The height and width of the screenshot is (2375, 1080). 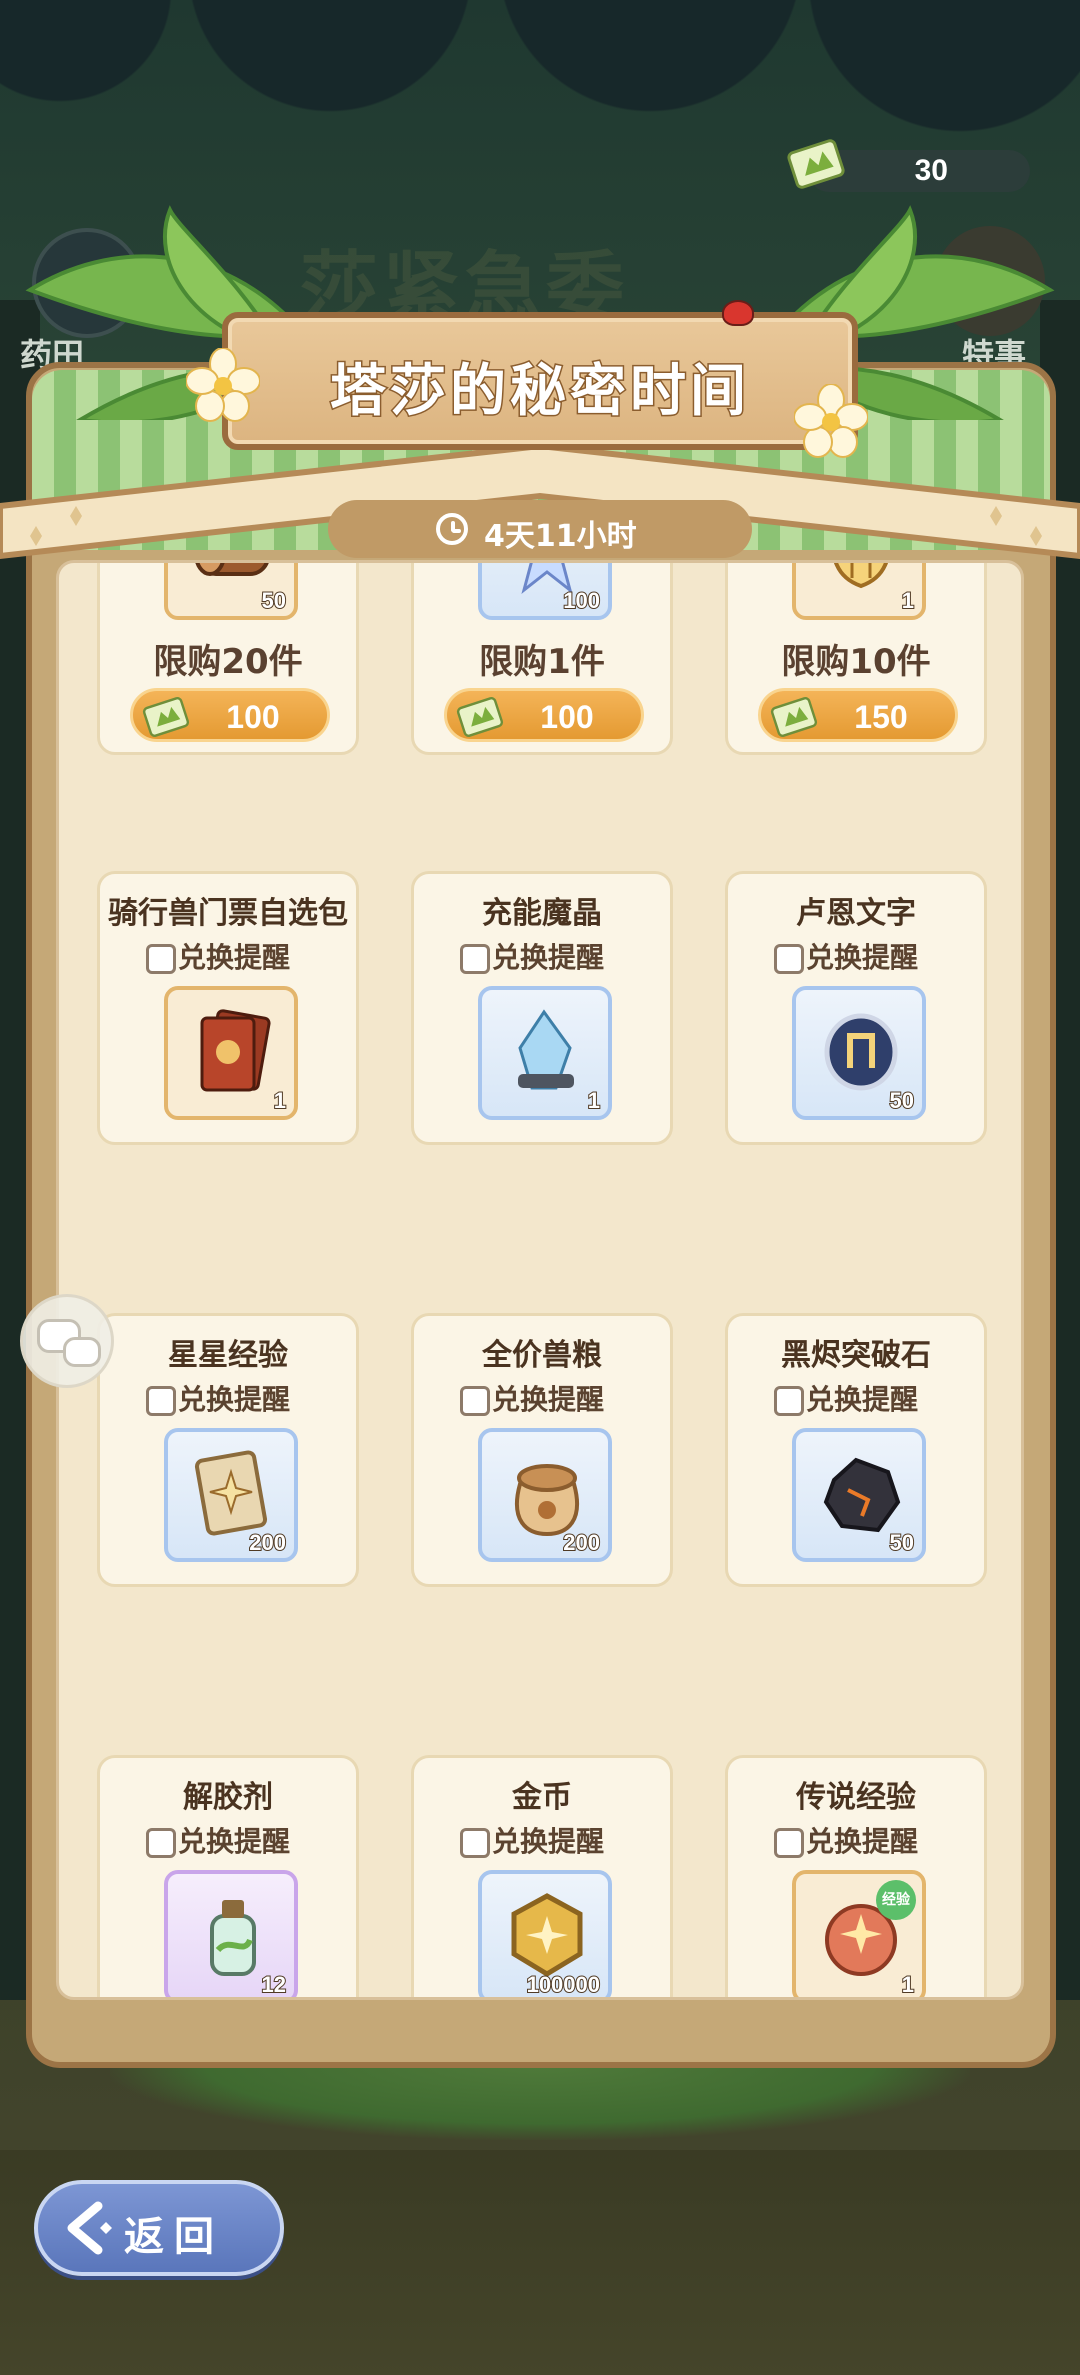 I want to click on shop-item-card: 卢恩文字兑换提醒50限购20件50, so click(x=856, y=1008).